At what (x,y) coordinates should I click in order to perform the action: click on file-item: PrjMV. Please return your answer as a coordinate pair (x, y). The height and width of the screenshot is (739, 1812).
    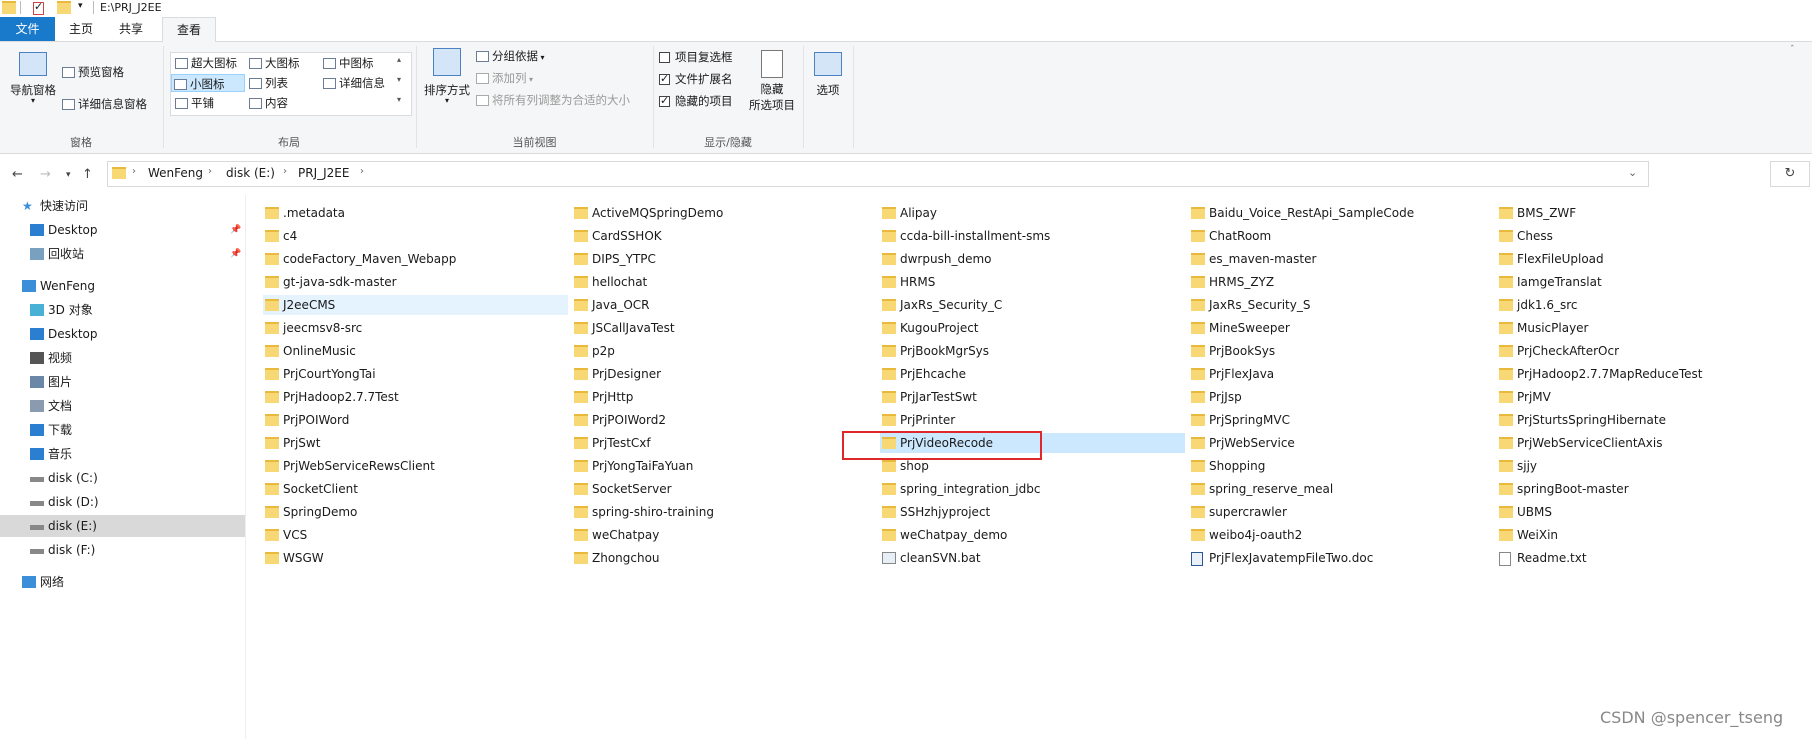
    Looking at the image, I should click on (1649, 397).